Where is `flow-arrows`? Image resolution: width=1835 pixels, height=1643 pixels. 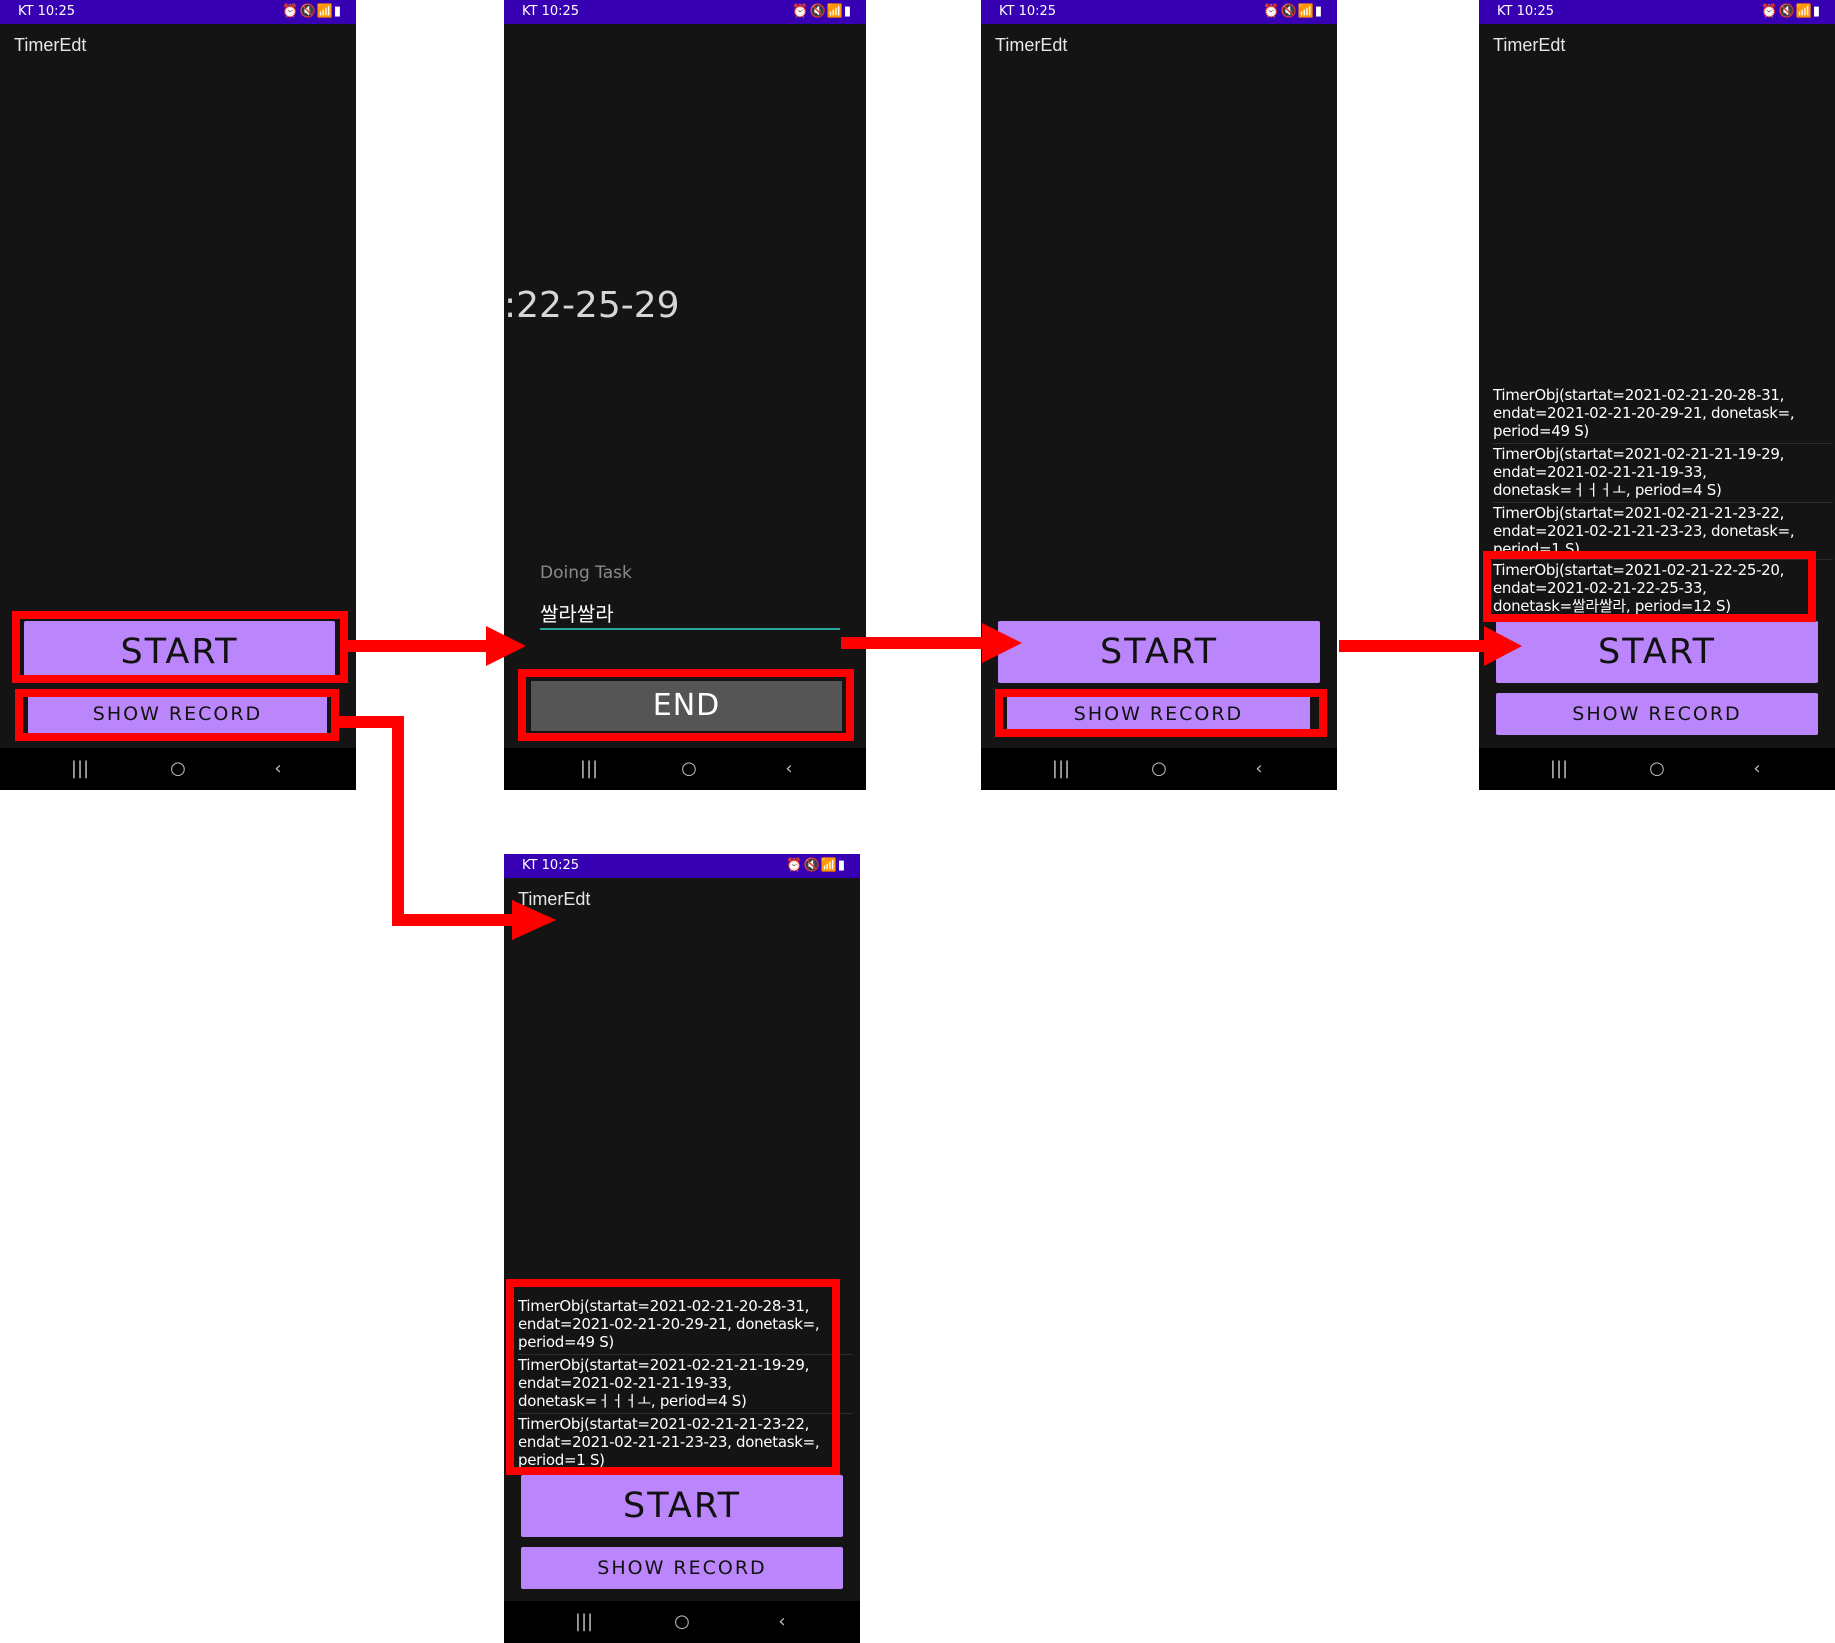 flow-arrows is located at coordinates (930, 781).